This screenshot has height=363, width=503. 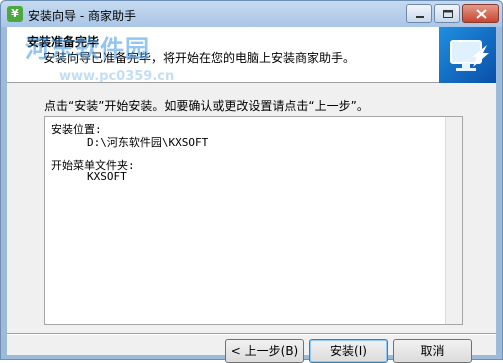 What do you see at coordinates (107, 176) in the screenshot?
I see `start-menu-value: KXSOFT` at bounding box center [107, 176].